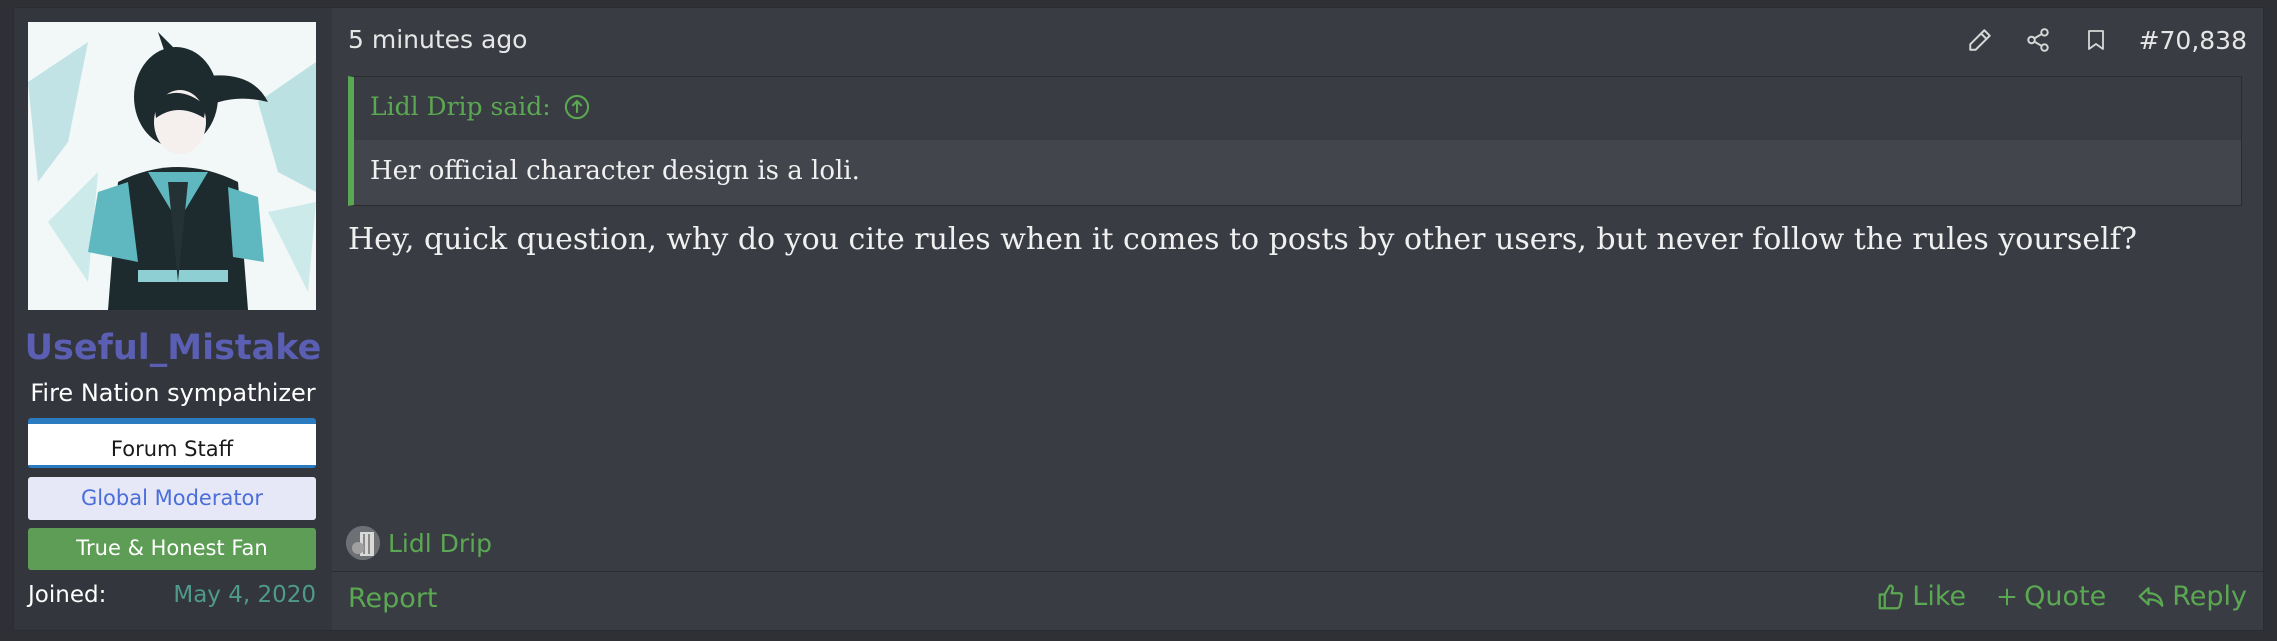  I want to click on banner-global-moderator: Global Moderator, so click(172, 498).